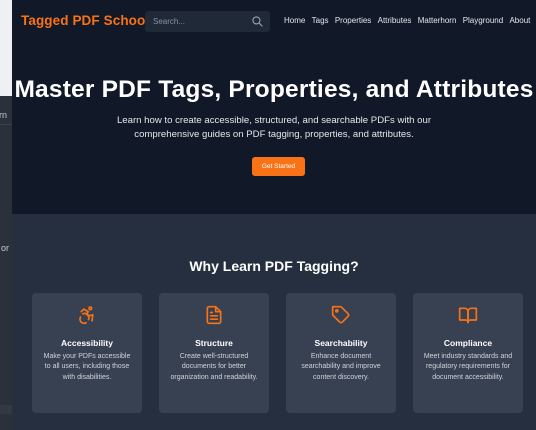 Image resolution: width=536 pixels, height=430 pixels. What do you see at coordinates (483, 20) in the screenshot?
I see `nav-playground: Playground` at bounding box center [483, 20].